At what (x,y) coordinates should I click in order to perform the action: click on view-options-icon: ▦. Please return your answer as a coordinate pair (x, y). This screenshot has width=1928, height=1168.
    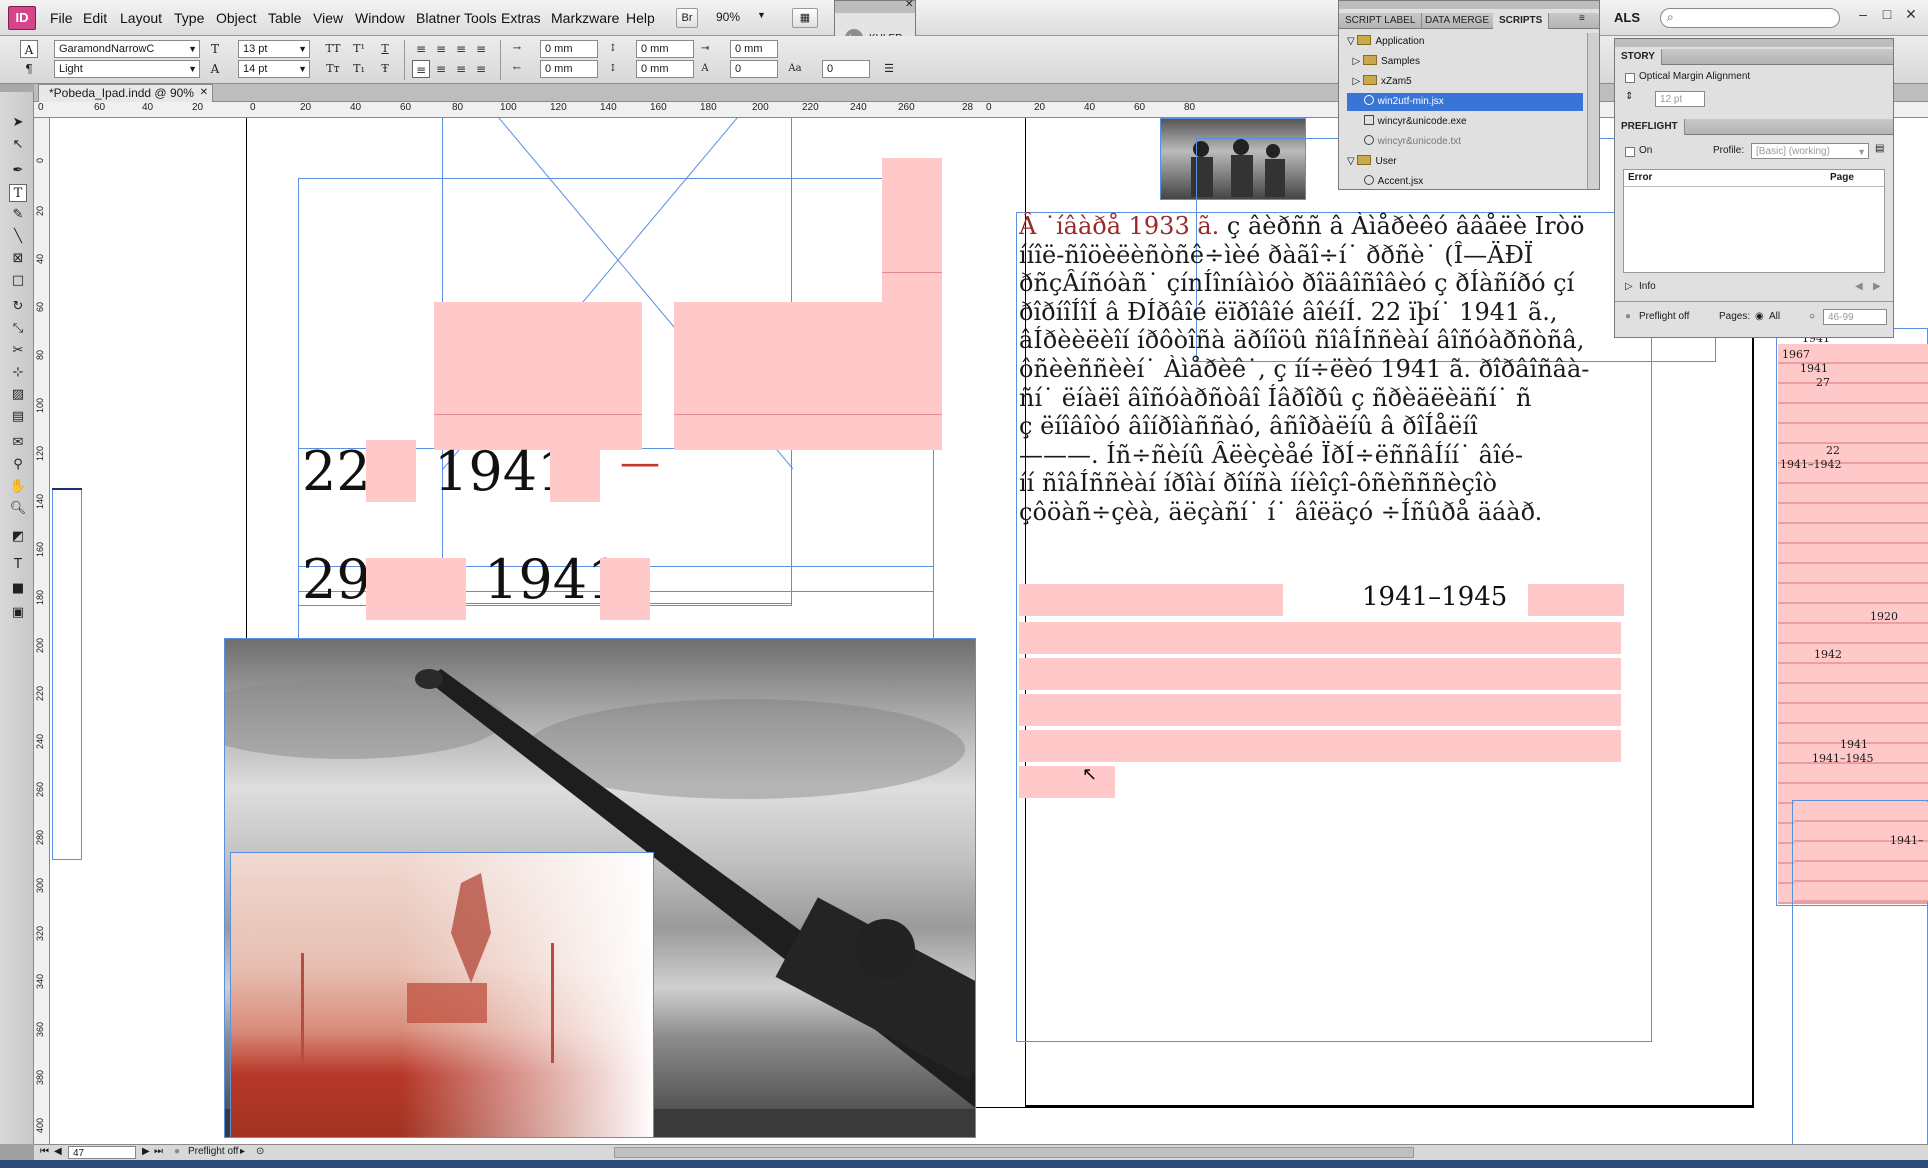
    Looking at the image, I should click on (805, 18).